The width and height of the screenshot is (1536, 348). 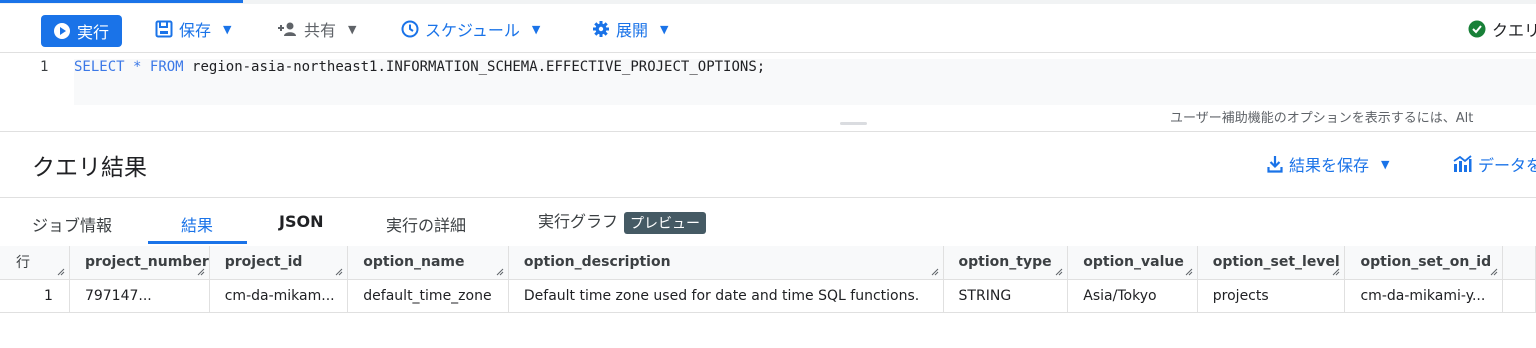 What do you see at coordinates (1006, 296) in the screenshot?
I see `table-cell: STRING` at bounding box center [1006, 296].